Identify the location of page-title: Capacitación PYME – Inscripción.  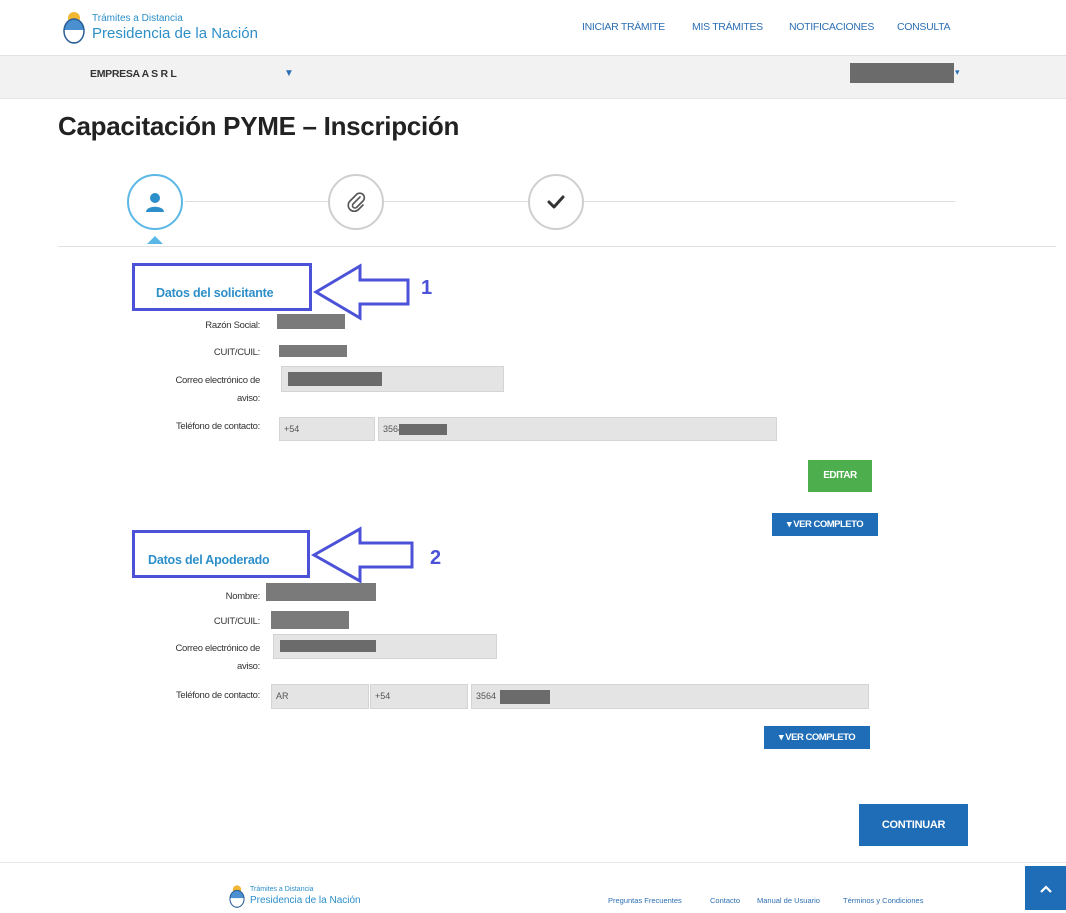
(259, 126).